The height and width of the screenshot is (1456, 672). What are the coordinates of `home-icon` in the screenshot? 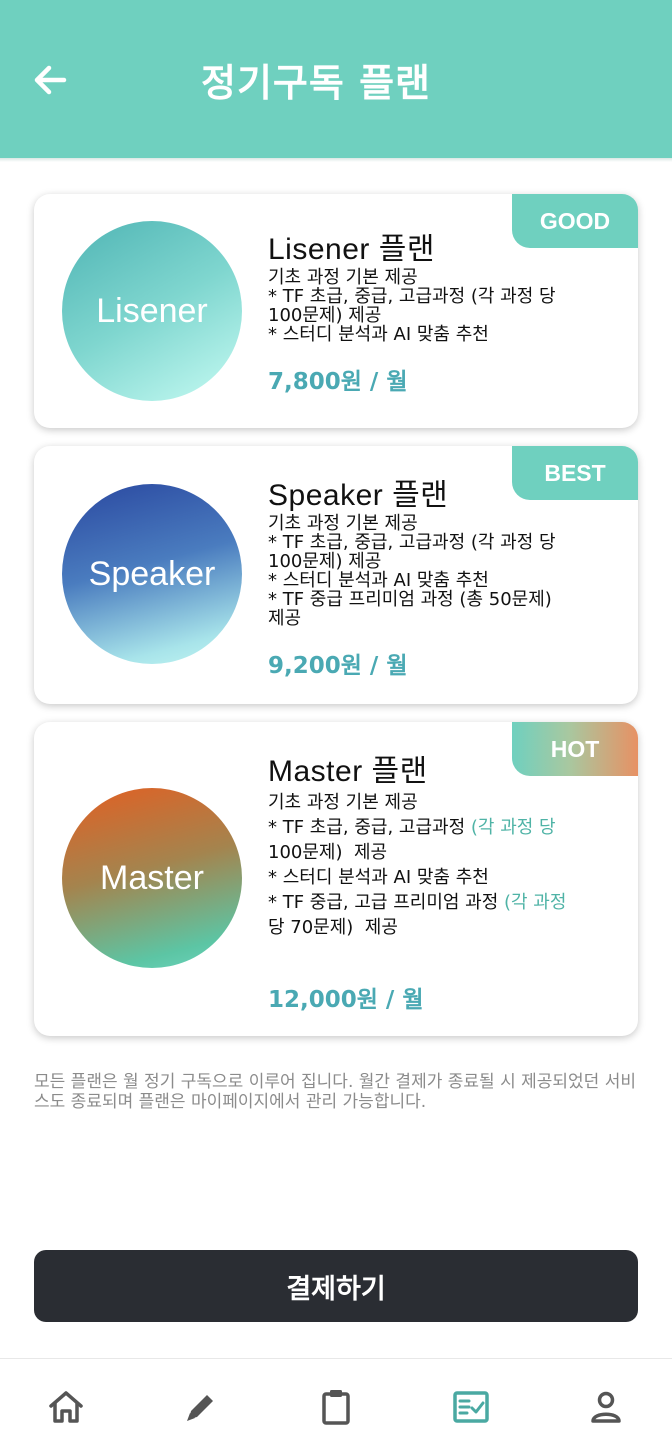 It's located at (66, 1407).